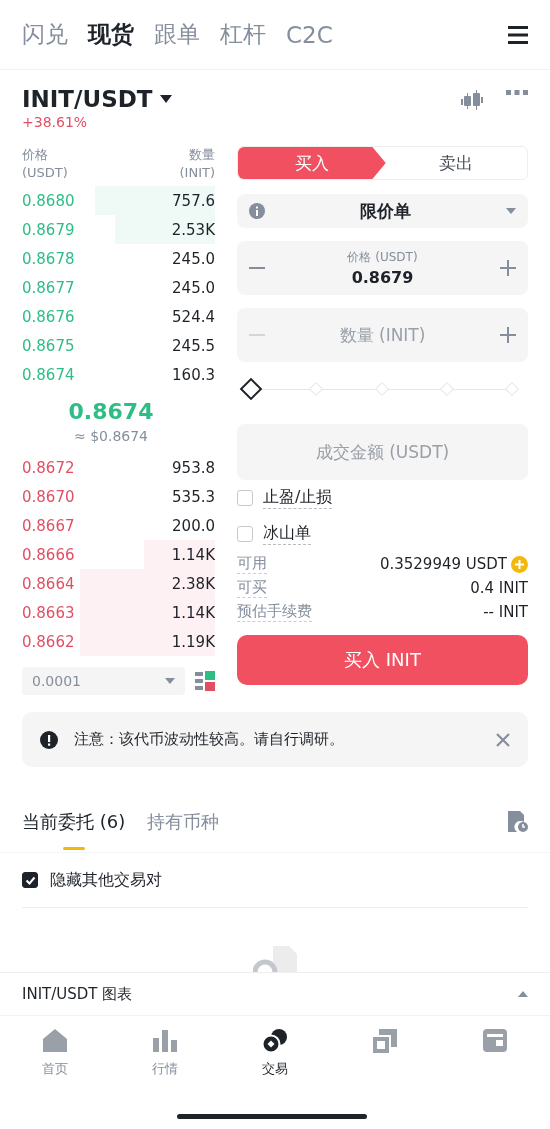 This screenshot has height=1129, width=550. I want to click on buy-button: 买入 INIT, so click(382, 660).